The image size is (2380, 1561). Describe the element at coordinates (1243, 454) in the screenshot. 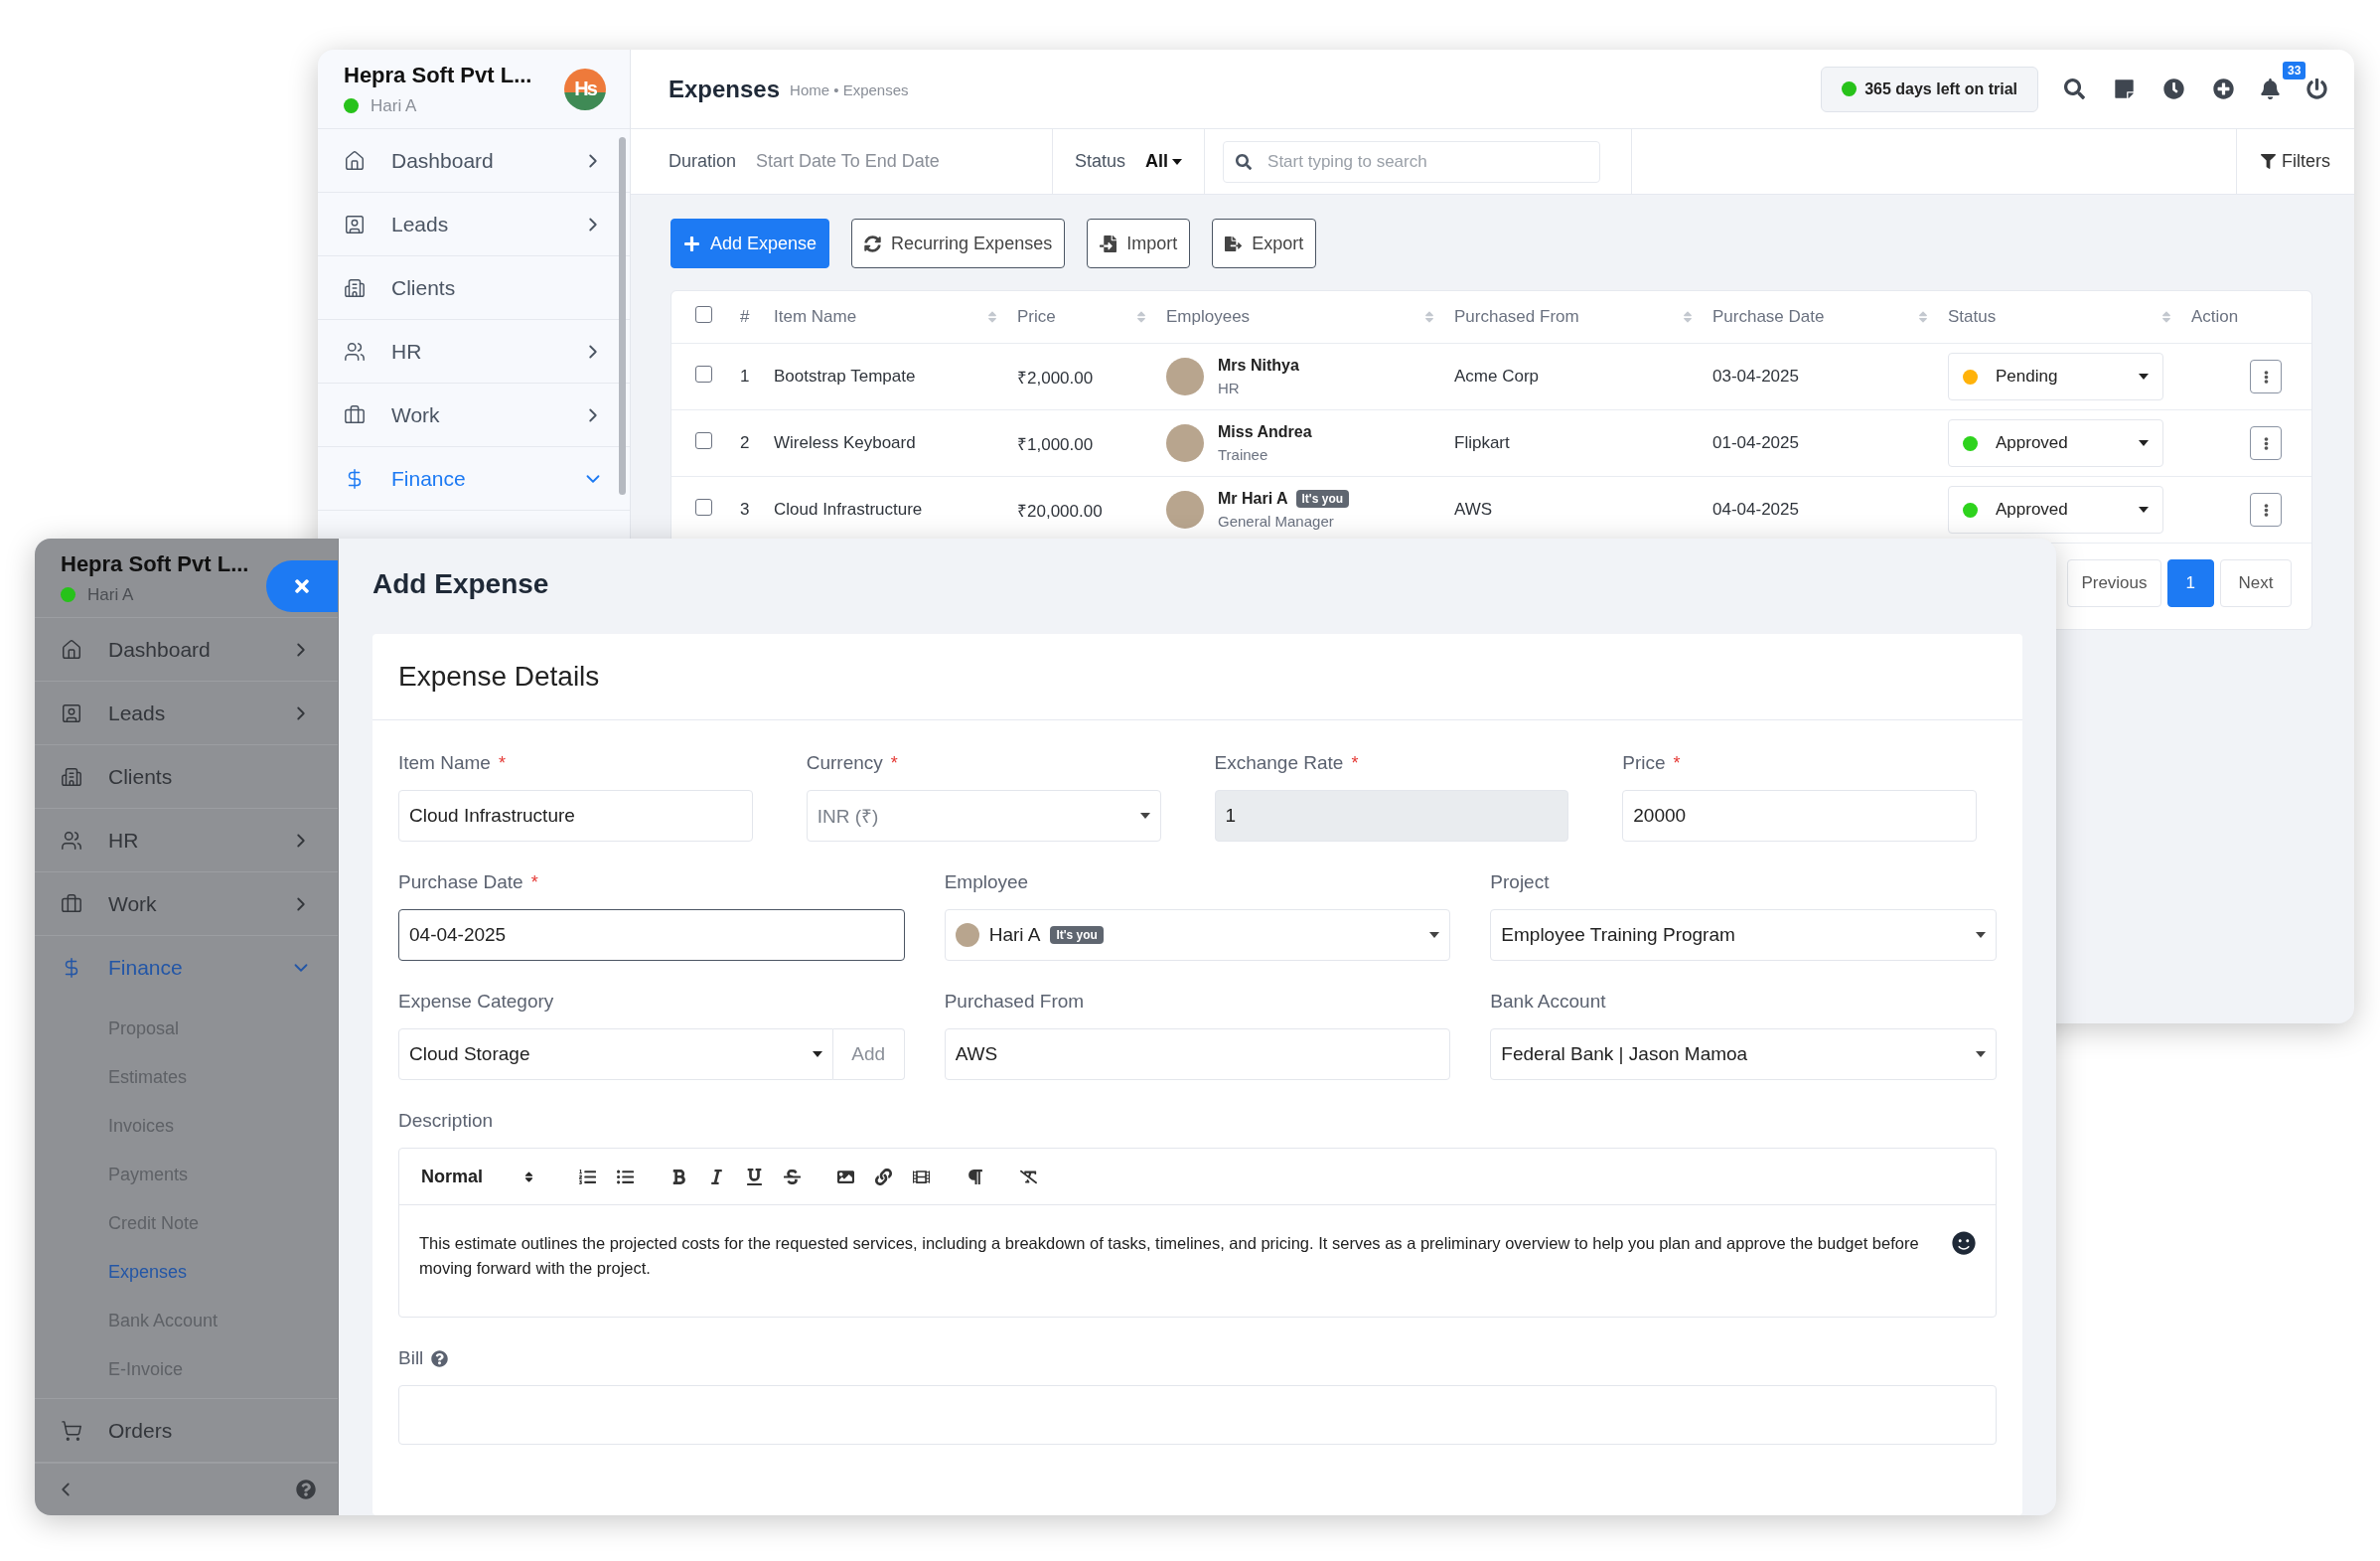

I see `employee-role: Trainee` at that location.